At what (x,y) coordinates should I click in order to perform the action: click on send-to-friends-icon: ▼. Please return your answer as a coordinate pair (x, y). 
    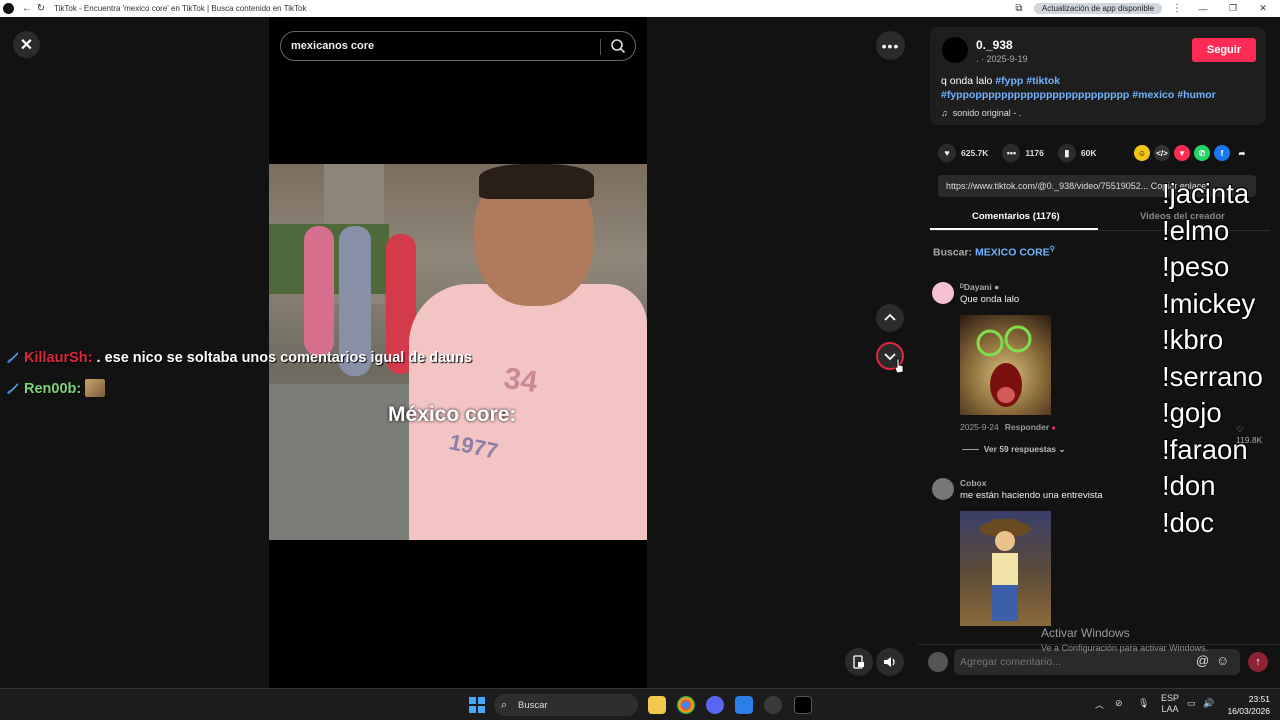
    Looking at the image, I should click on (1182, 153).